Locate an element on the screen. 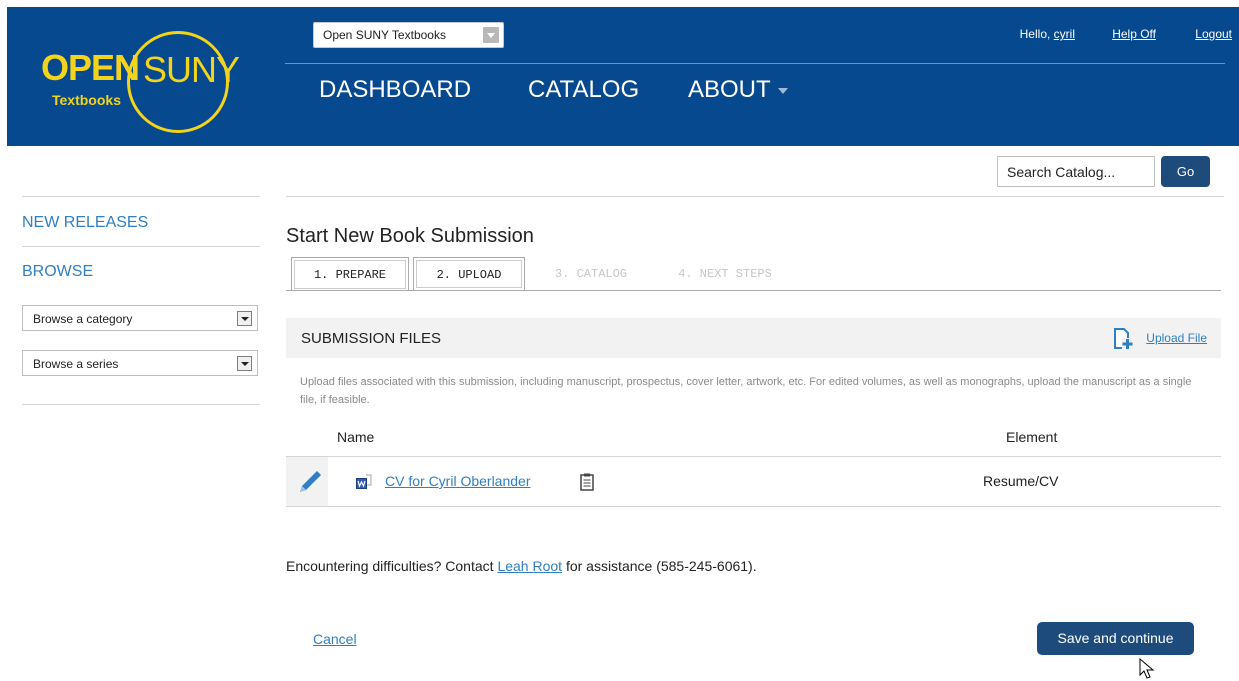 This screenshot has height=681, width=1239. column-element-header: Element is located at coordinates (1032, 437).